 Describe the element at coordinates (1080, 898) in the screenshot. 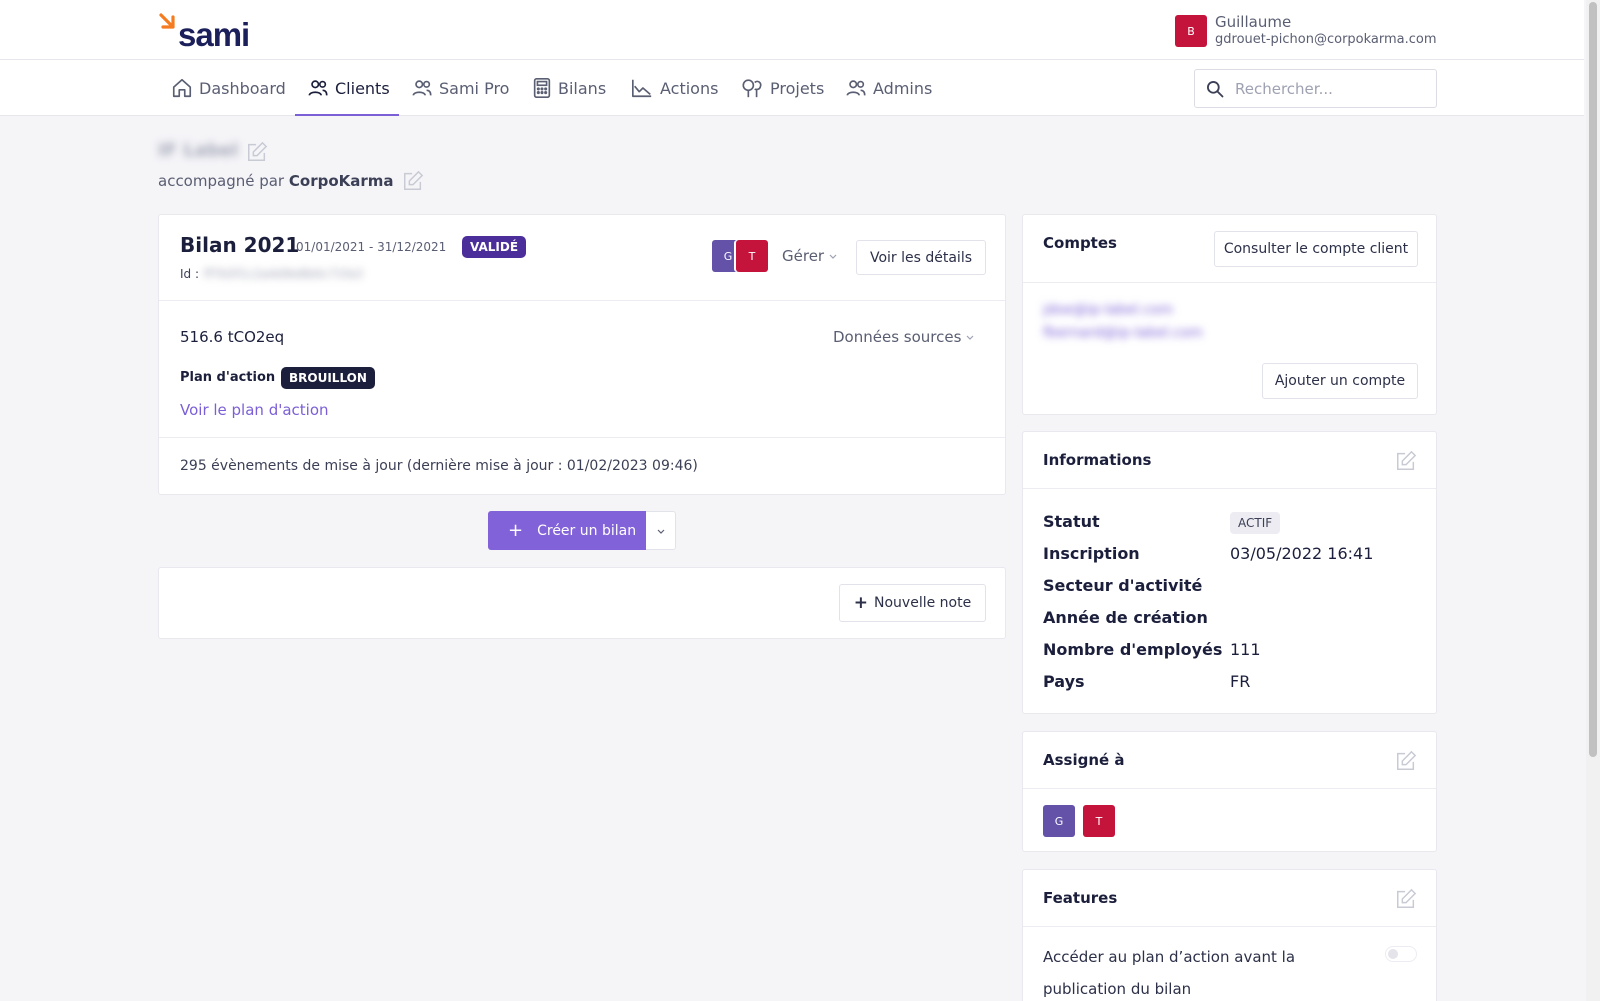

I see `features-title: Features` at that location.